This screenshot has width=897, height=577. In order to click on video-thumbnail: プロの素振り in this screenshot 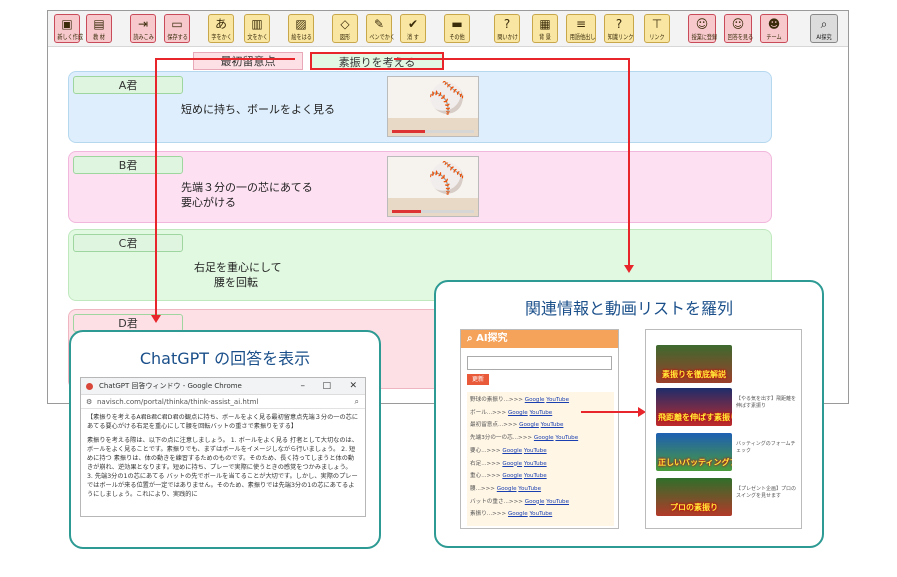, I will do `click(694, 497)`.